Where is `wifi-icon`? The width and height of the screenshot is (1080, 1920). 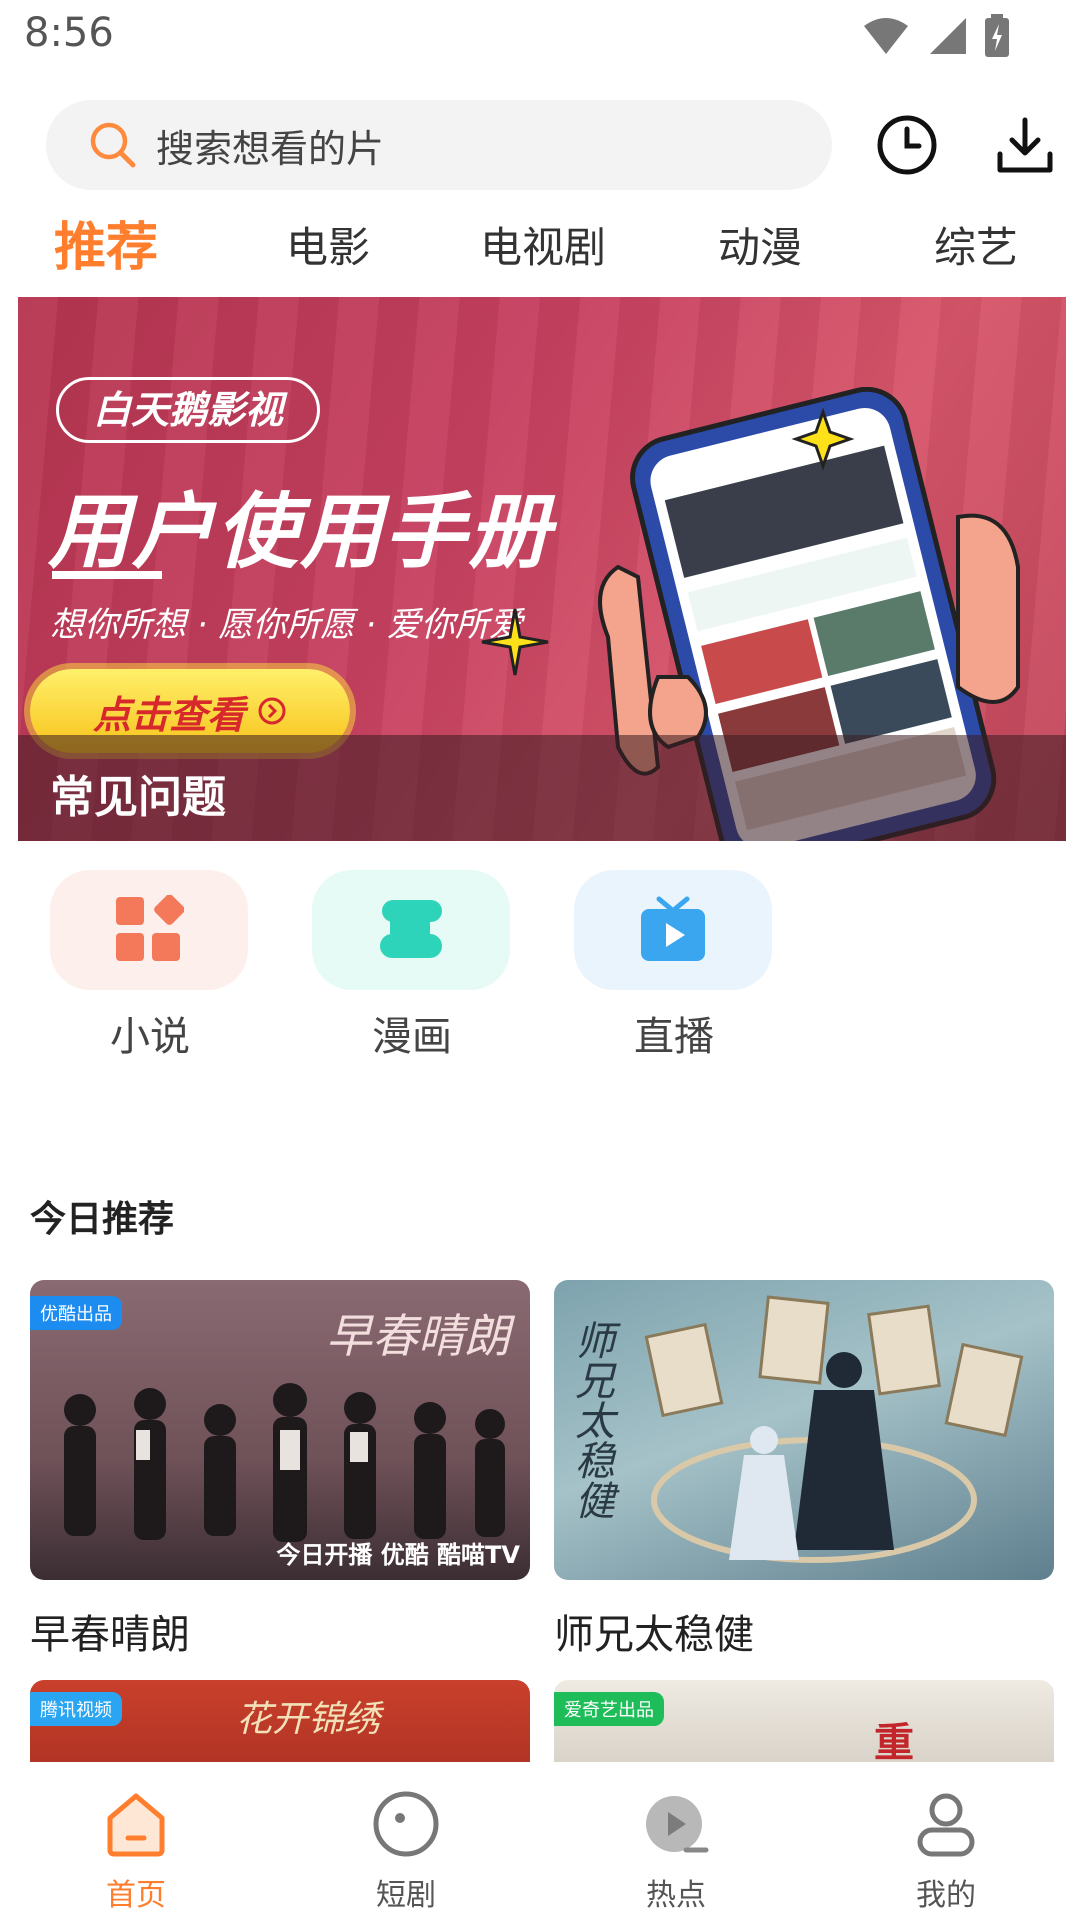
wifi-icon is located at coordinates (886, 36).